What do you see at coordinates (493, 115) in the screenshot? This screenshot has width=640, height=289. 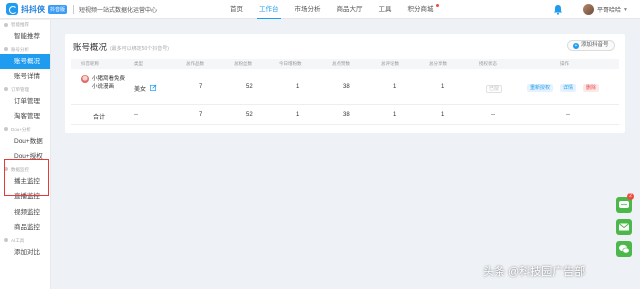 I see `total-auth: --` at bounding box center [493, 115].